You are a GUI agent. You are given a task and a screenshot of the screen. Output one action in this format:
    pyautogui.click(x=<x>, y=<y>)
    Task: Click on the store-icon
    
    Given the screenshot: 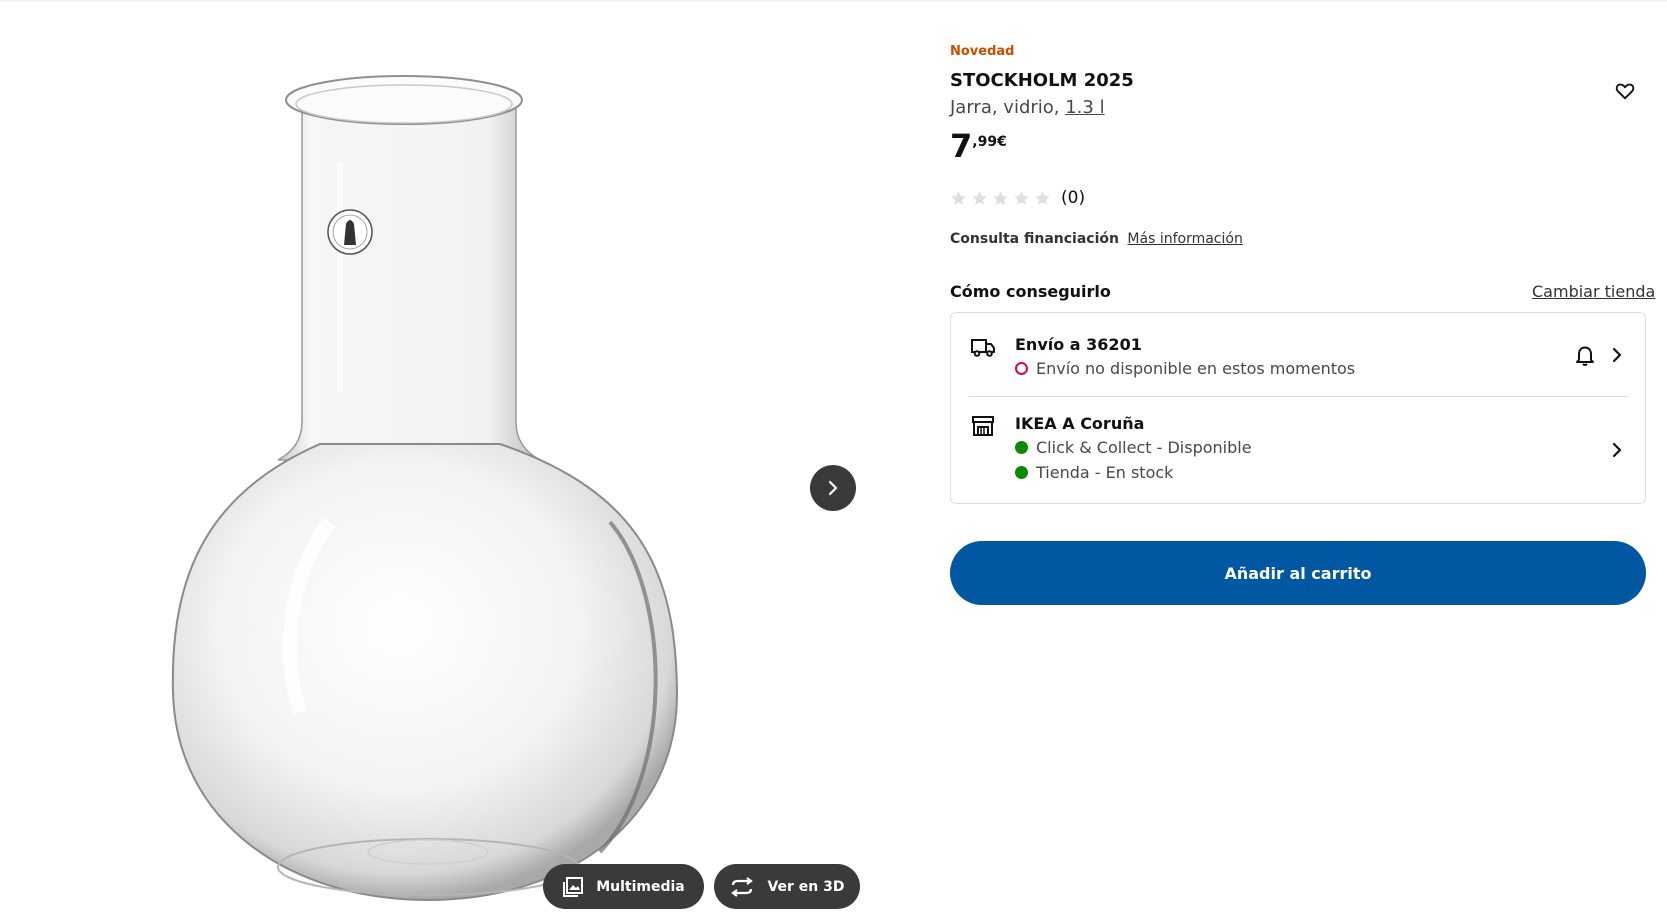 What is the action you would take?
    pyautogui.click(x=983, y=426)
    